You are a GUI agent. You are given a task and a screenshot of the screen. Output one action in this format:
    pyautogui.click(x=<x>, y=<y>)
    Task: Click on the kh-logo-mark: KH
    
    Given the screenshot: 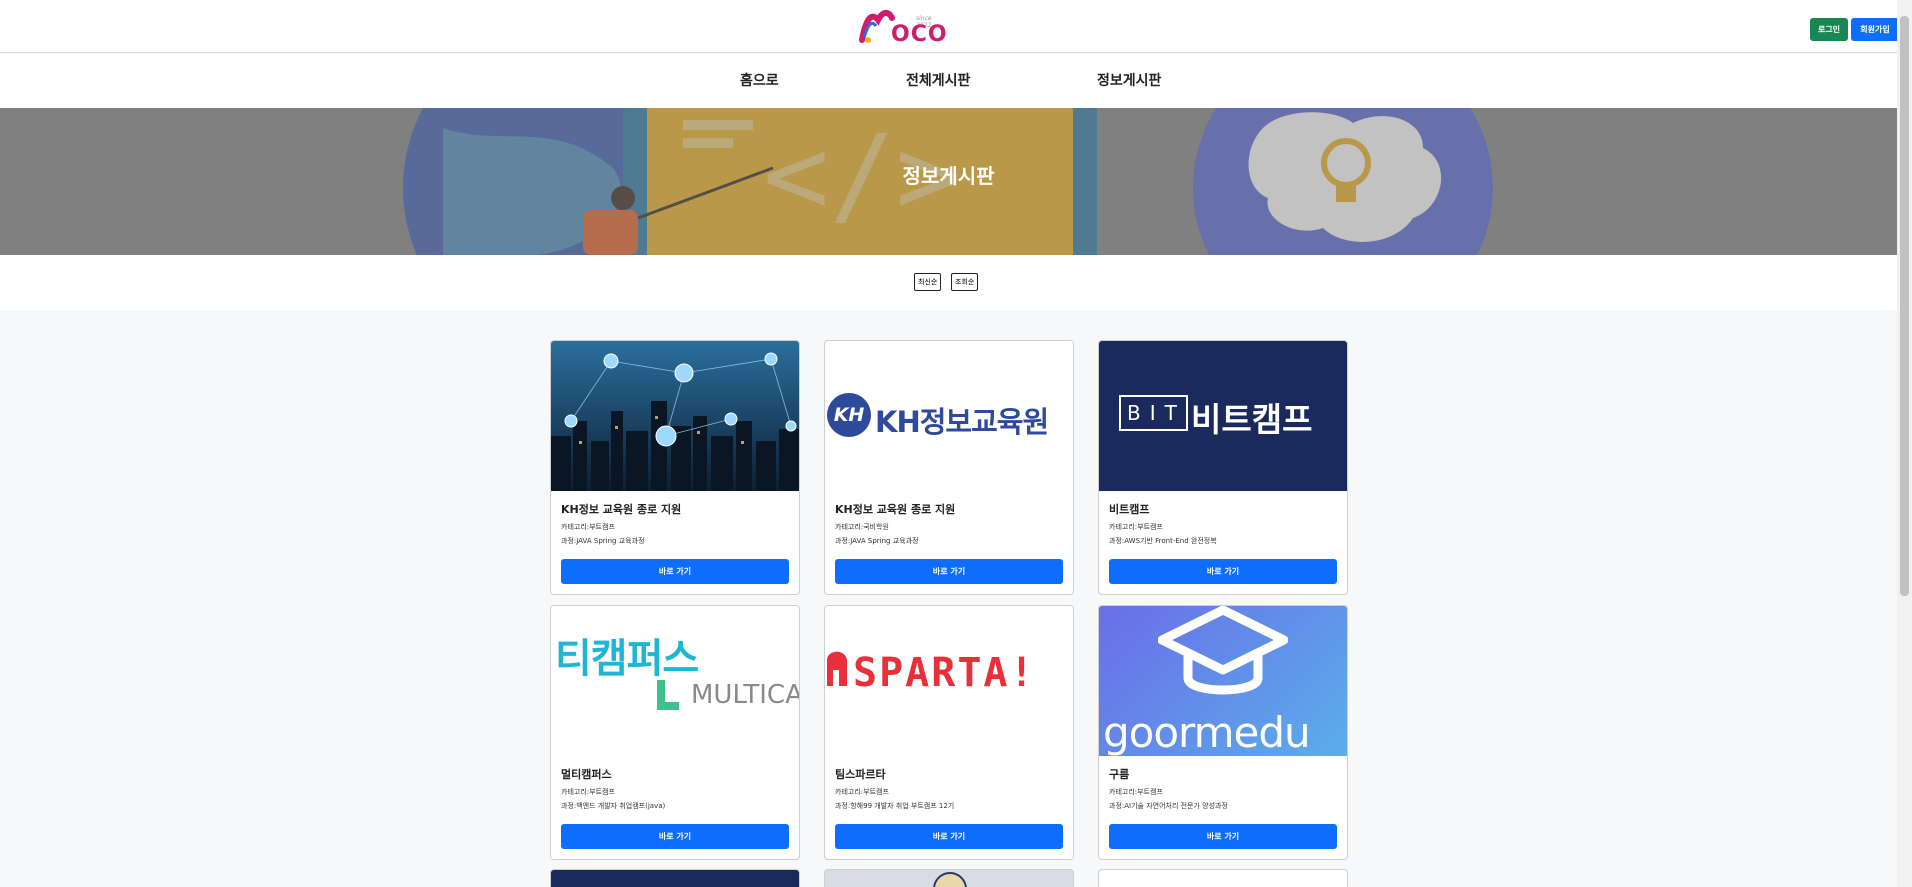 What is the action you would take?
    pyautogui.click(x=849, y=415)
    